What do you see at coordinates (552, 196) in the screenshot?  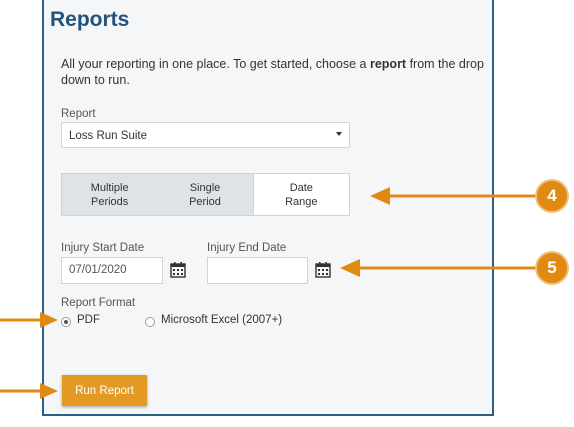 I see `step-4-badge: 4` at bounding box center [552, 196].